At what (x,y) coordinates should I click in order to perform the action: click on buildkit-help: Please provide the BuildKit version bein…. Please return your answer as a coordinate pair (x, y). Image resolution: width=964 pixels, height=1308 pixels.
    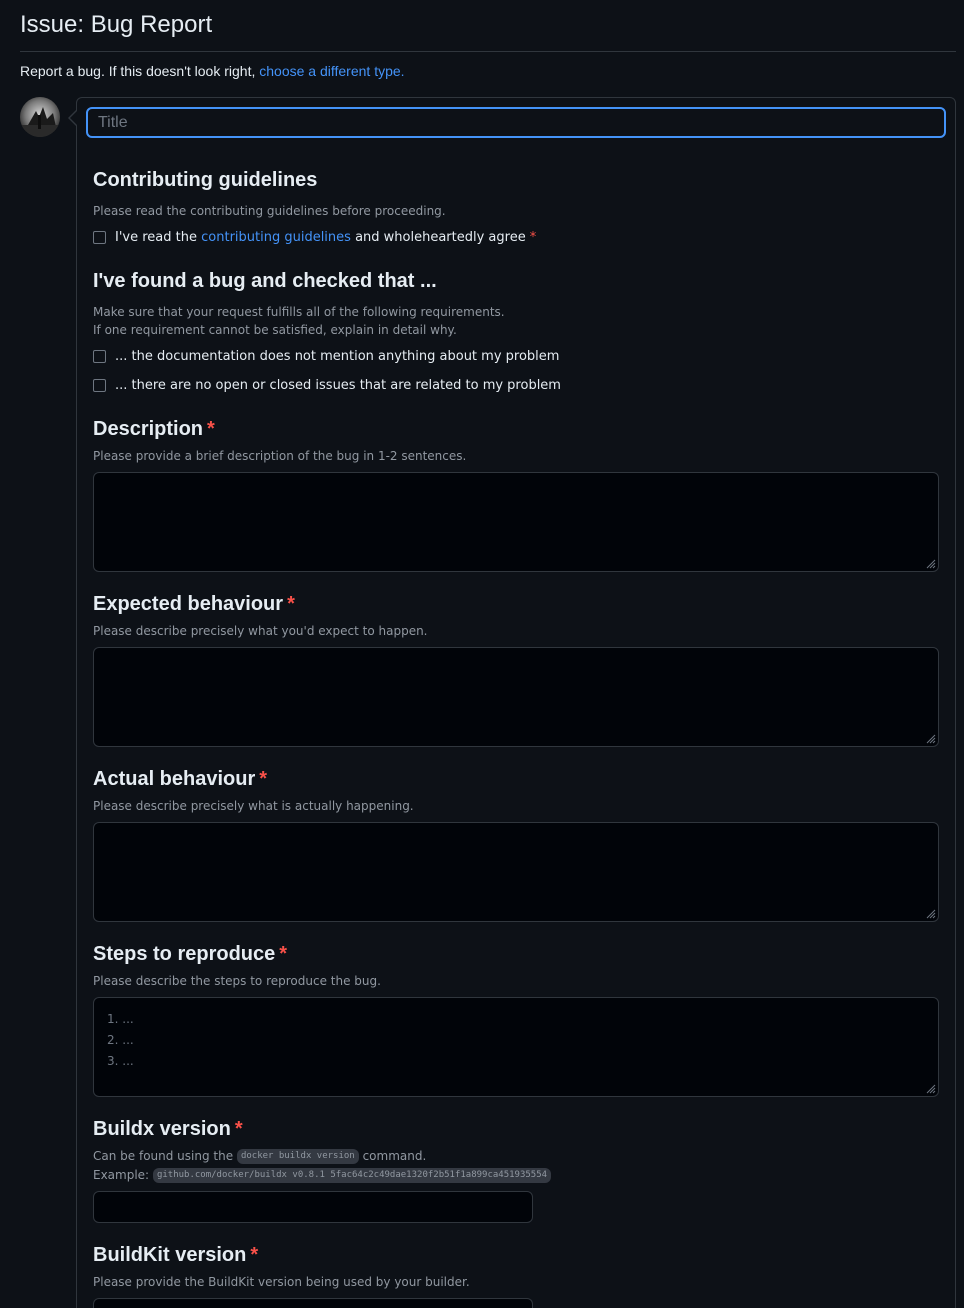
    Looking at the image, I should click on (281, 1282).